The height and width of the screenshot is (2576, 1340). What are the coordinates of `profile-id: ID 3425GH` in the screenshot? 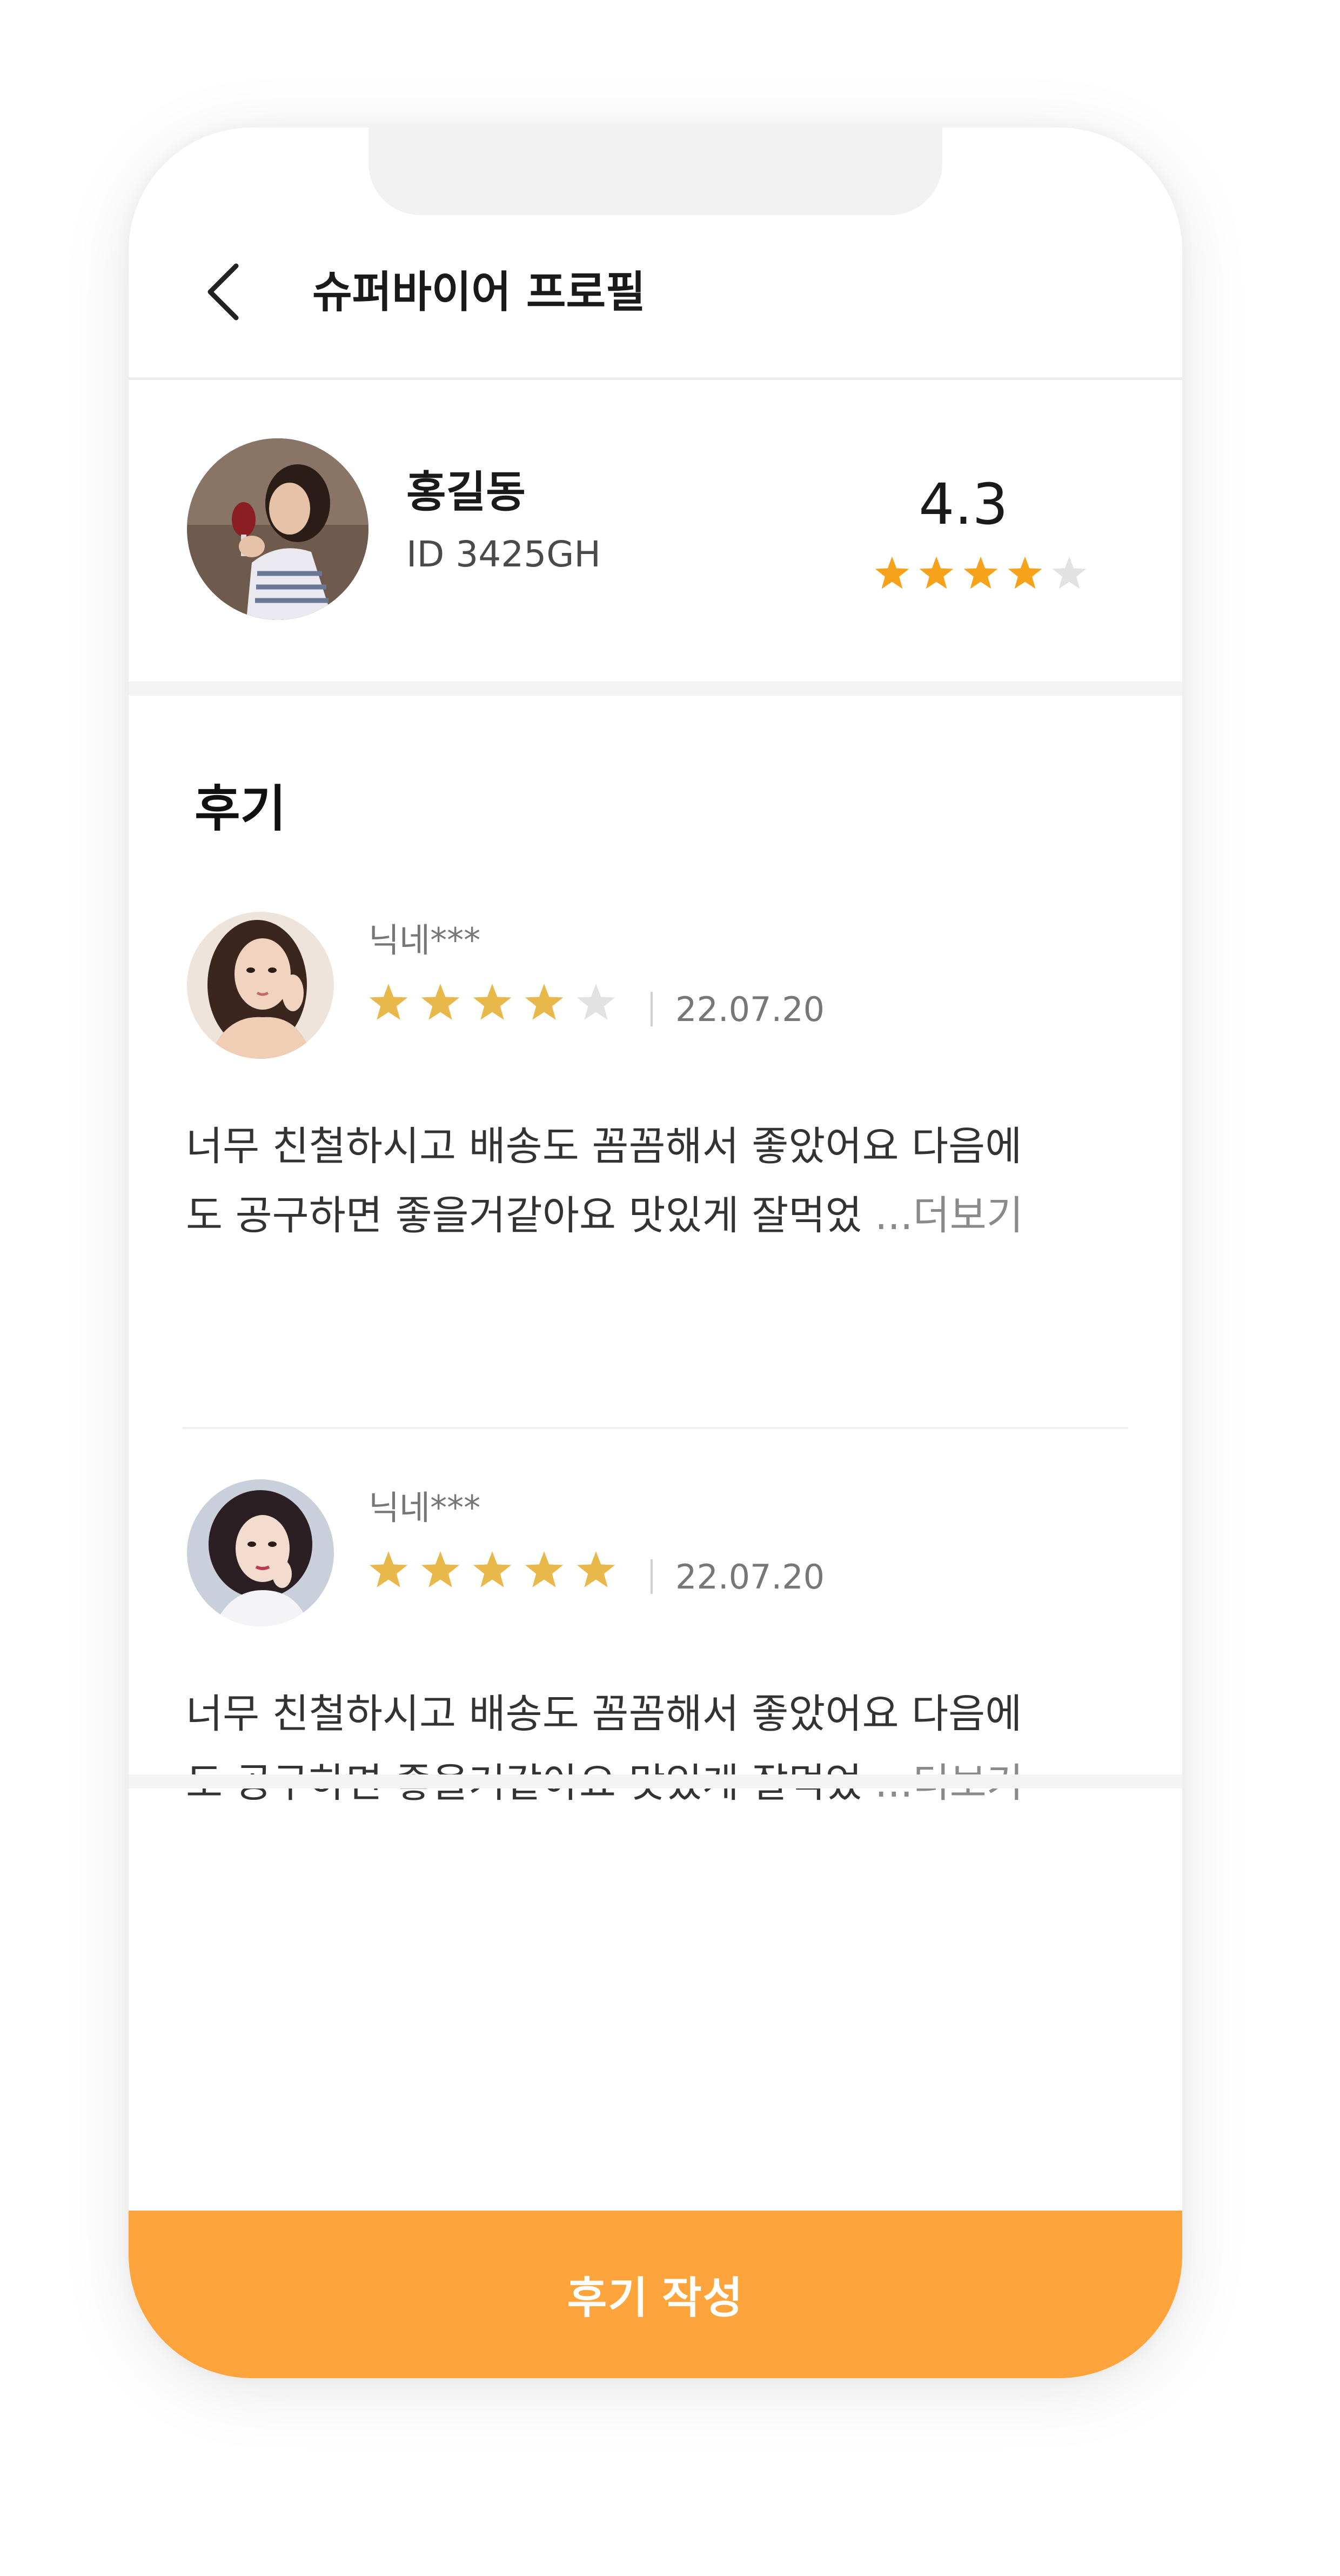 It's located at (503, 554).